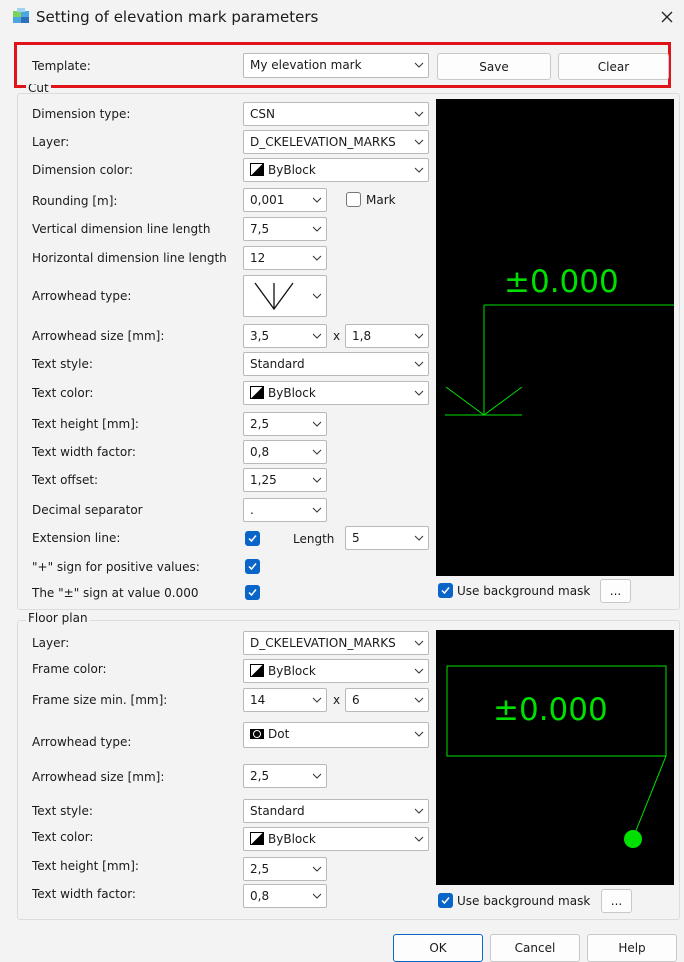 This screenshot has width=684, height=962. What do you see at coordinates (292, 170) in the screenshot?
I see `dimension-color-value: ByBlock` at bounding box center [292, 170].